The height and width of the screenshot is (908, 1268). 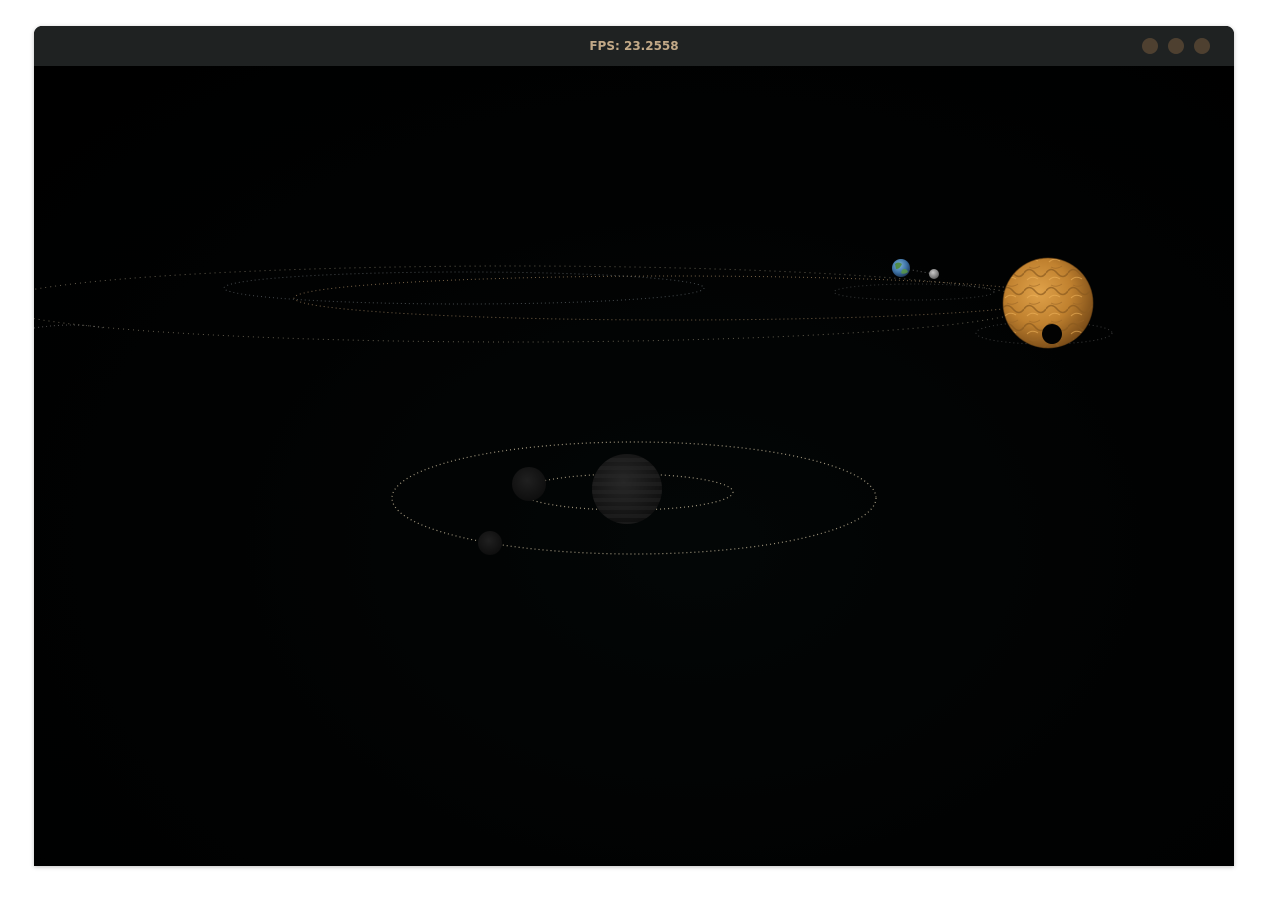 What do you see at coordinates (1202, 46) in the screenshot?
I see `close-button` at bounding box center [1202, 46].